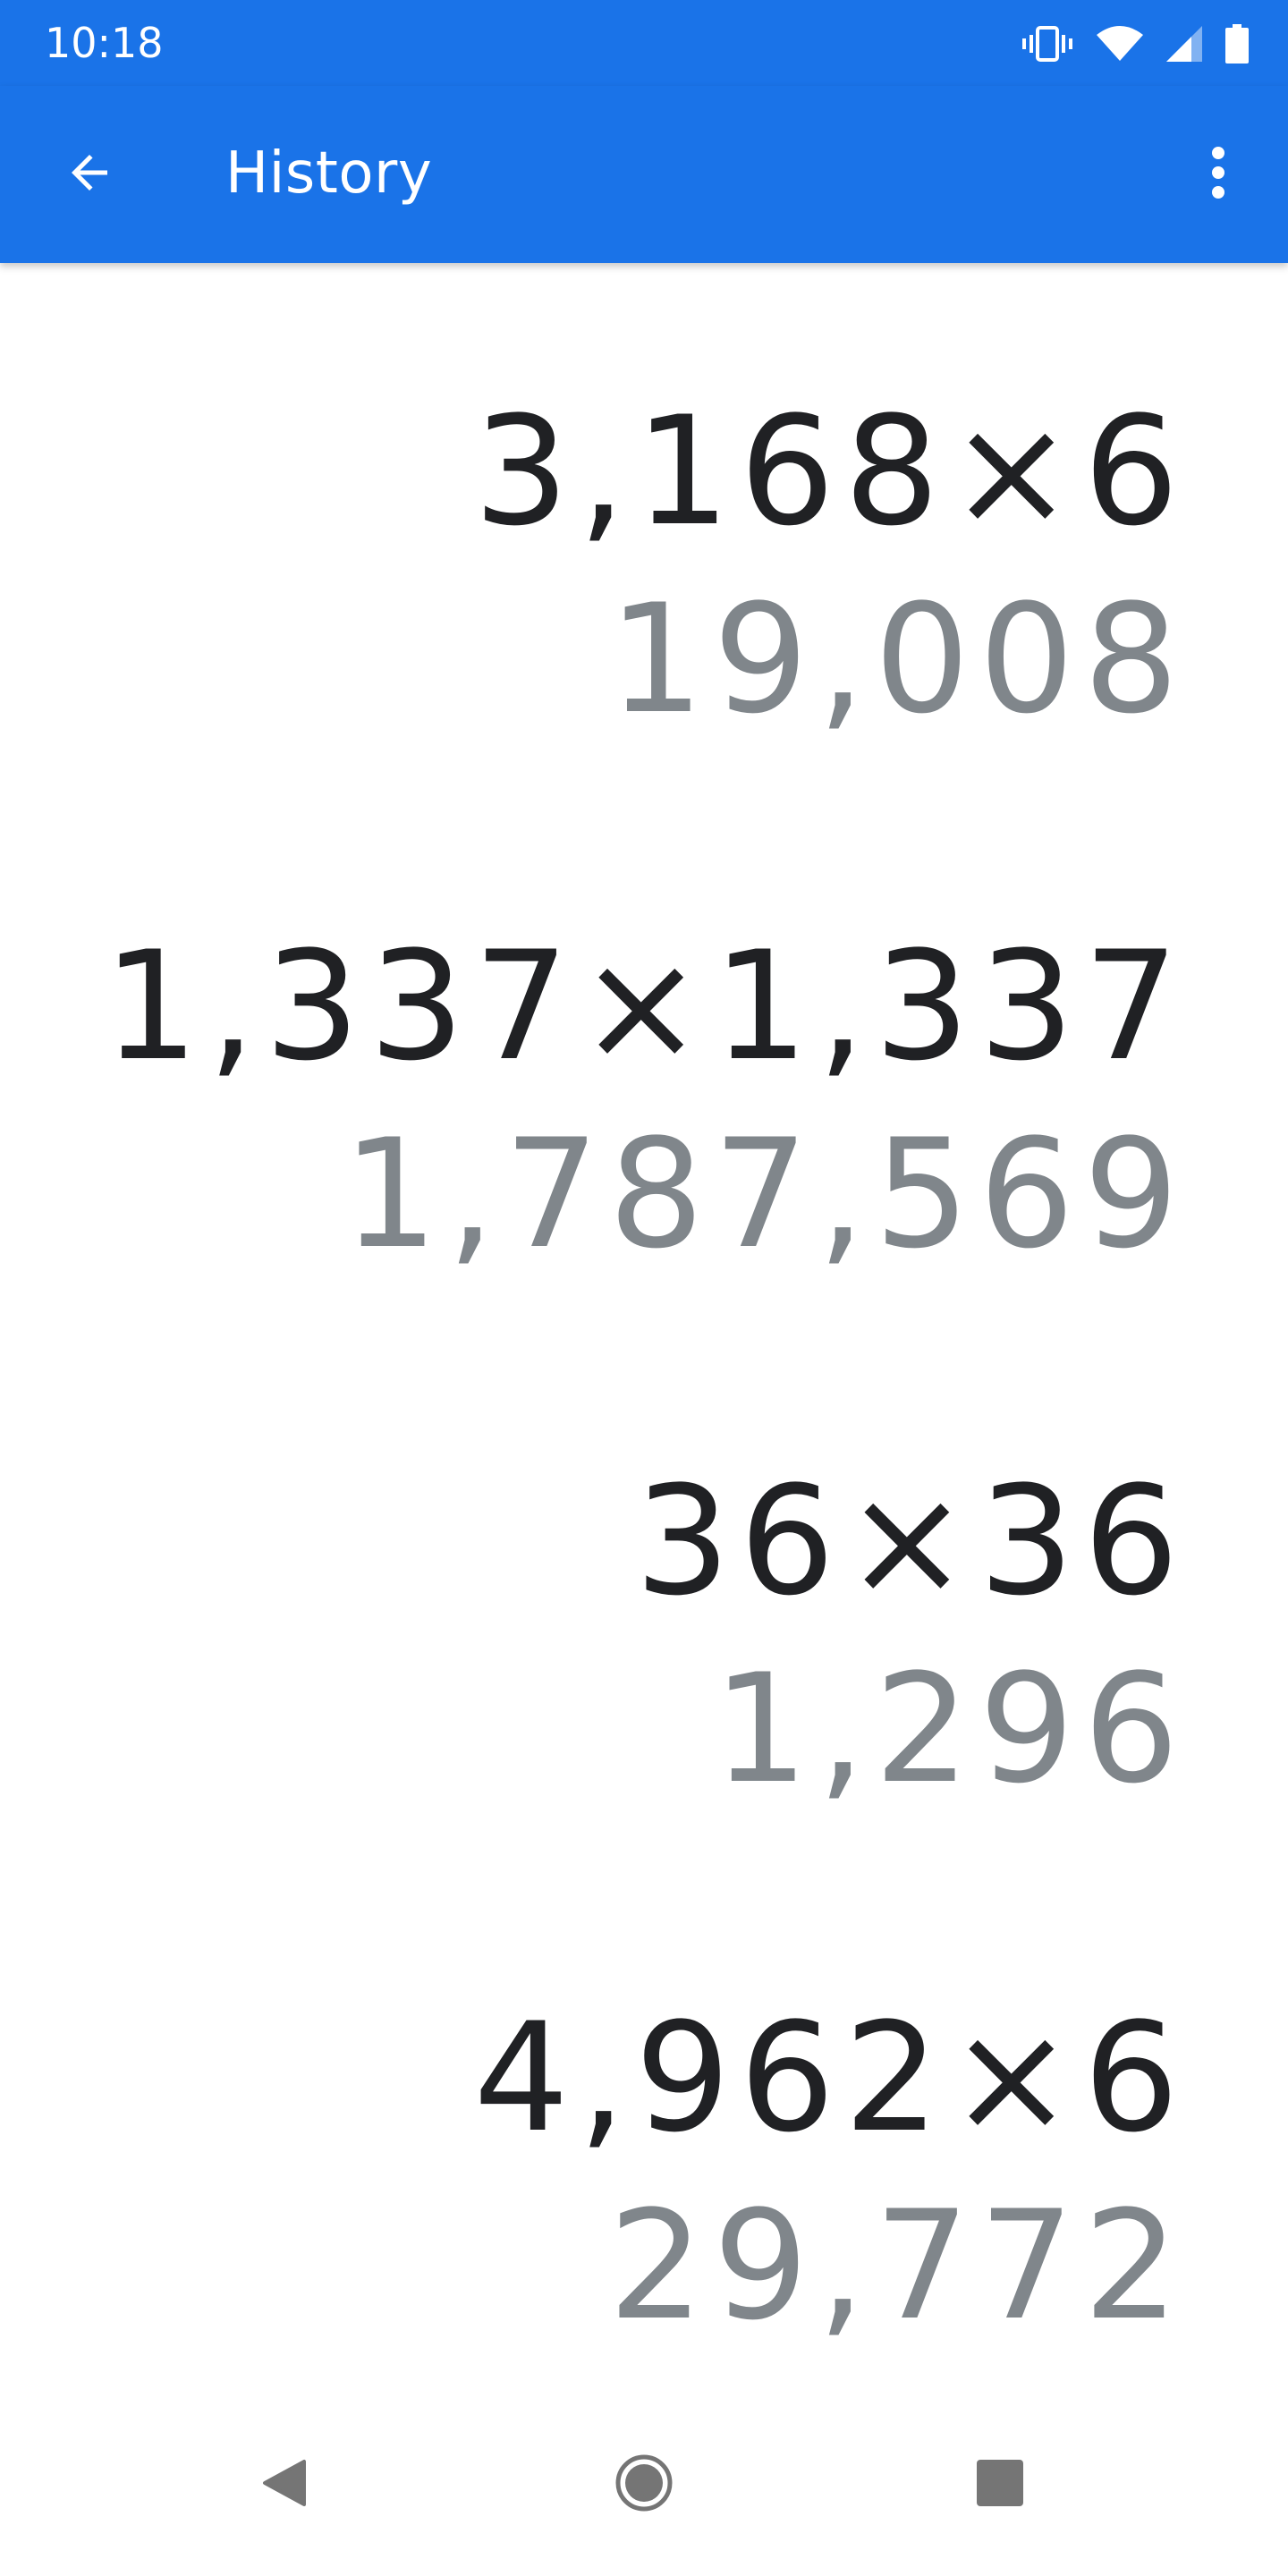 Image resolution: width=1288 pixels, height=2576 pixels. I want to click on home-circle-icon, so click(644, 2484).